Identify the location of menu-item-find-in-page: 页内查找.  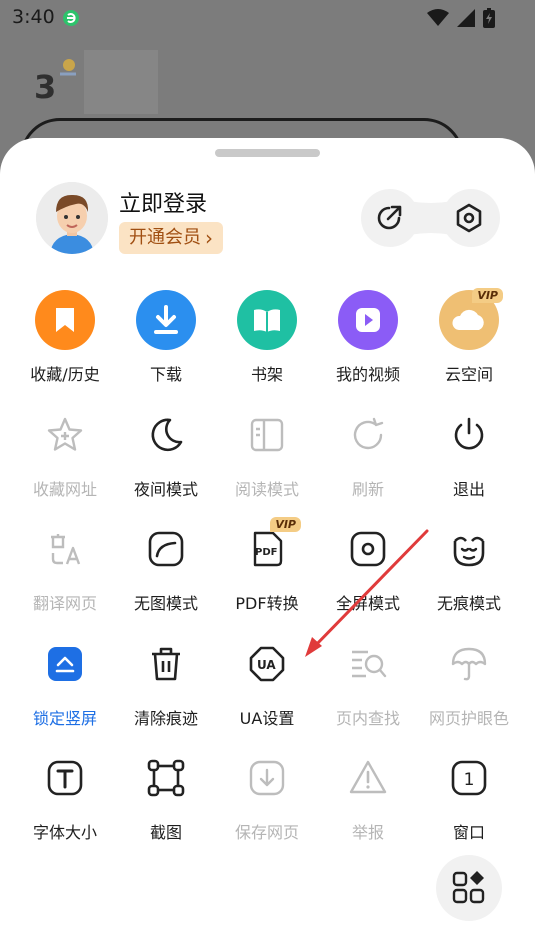
(368, 689).